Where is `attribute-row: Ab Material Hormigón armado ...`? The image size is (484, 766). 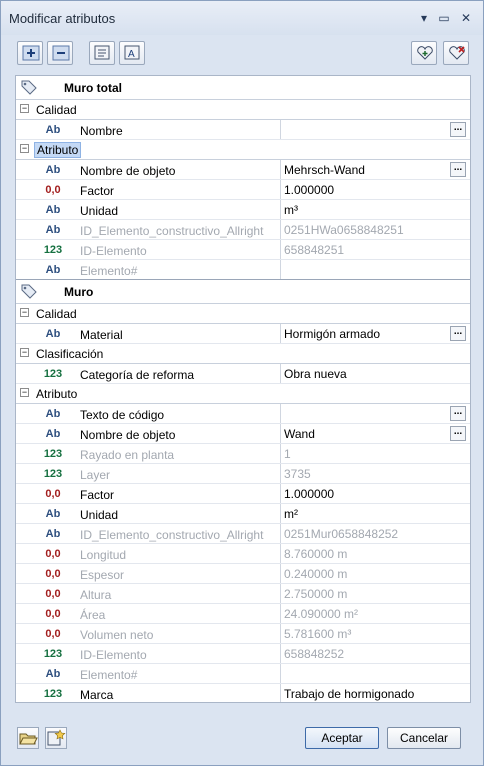 attribute-row: Ab Material Hormigón armado ... is located at coordinates (243, 334).